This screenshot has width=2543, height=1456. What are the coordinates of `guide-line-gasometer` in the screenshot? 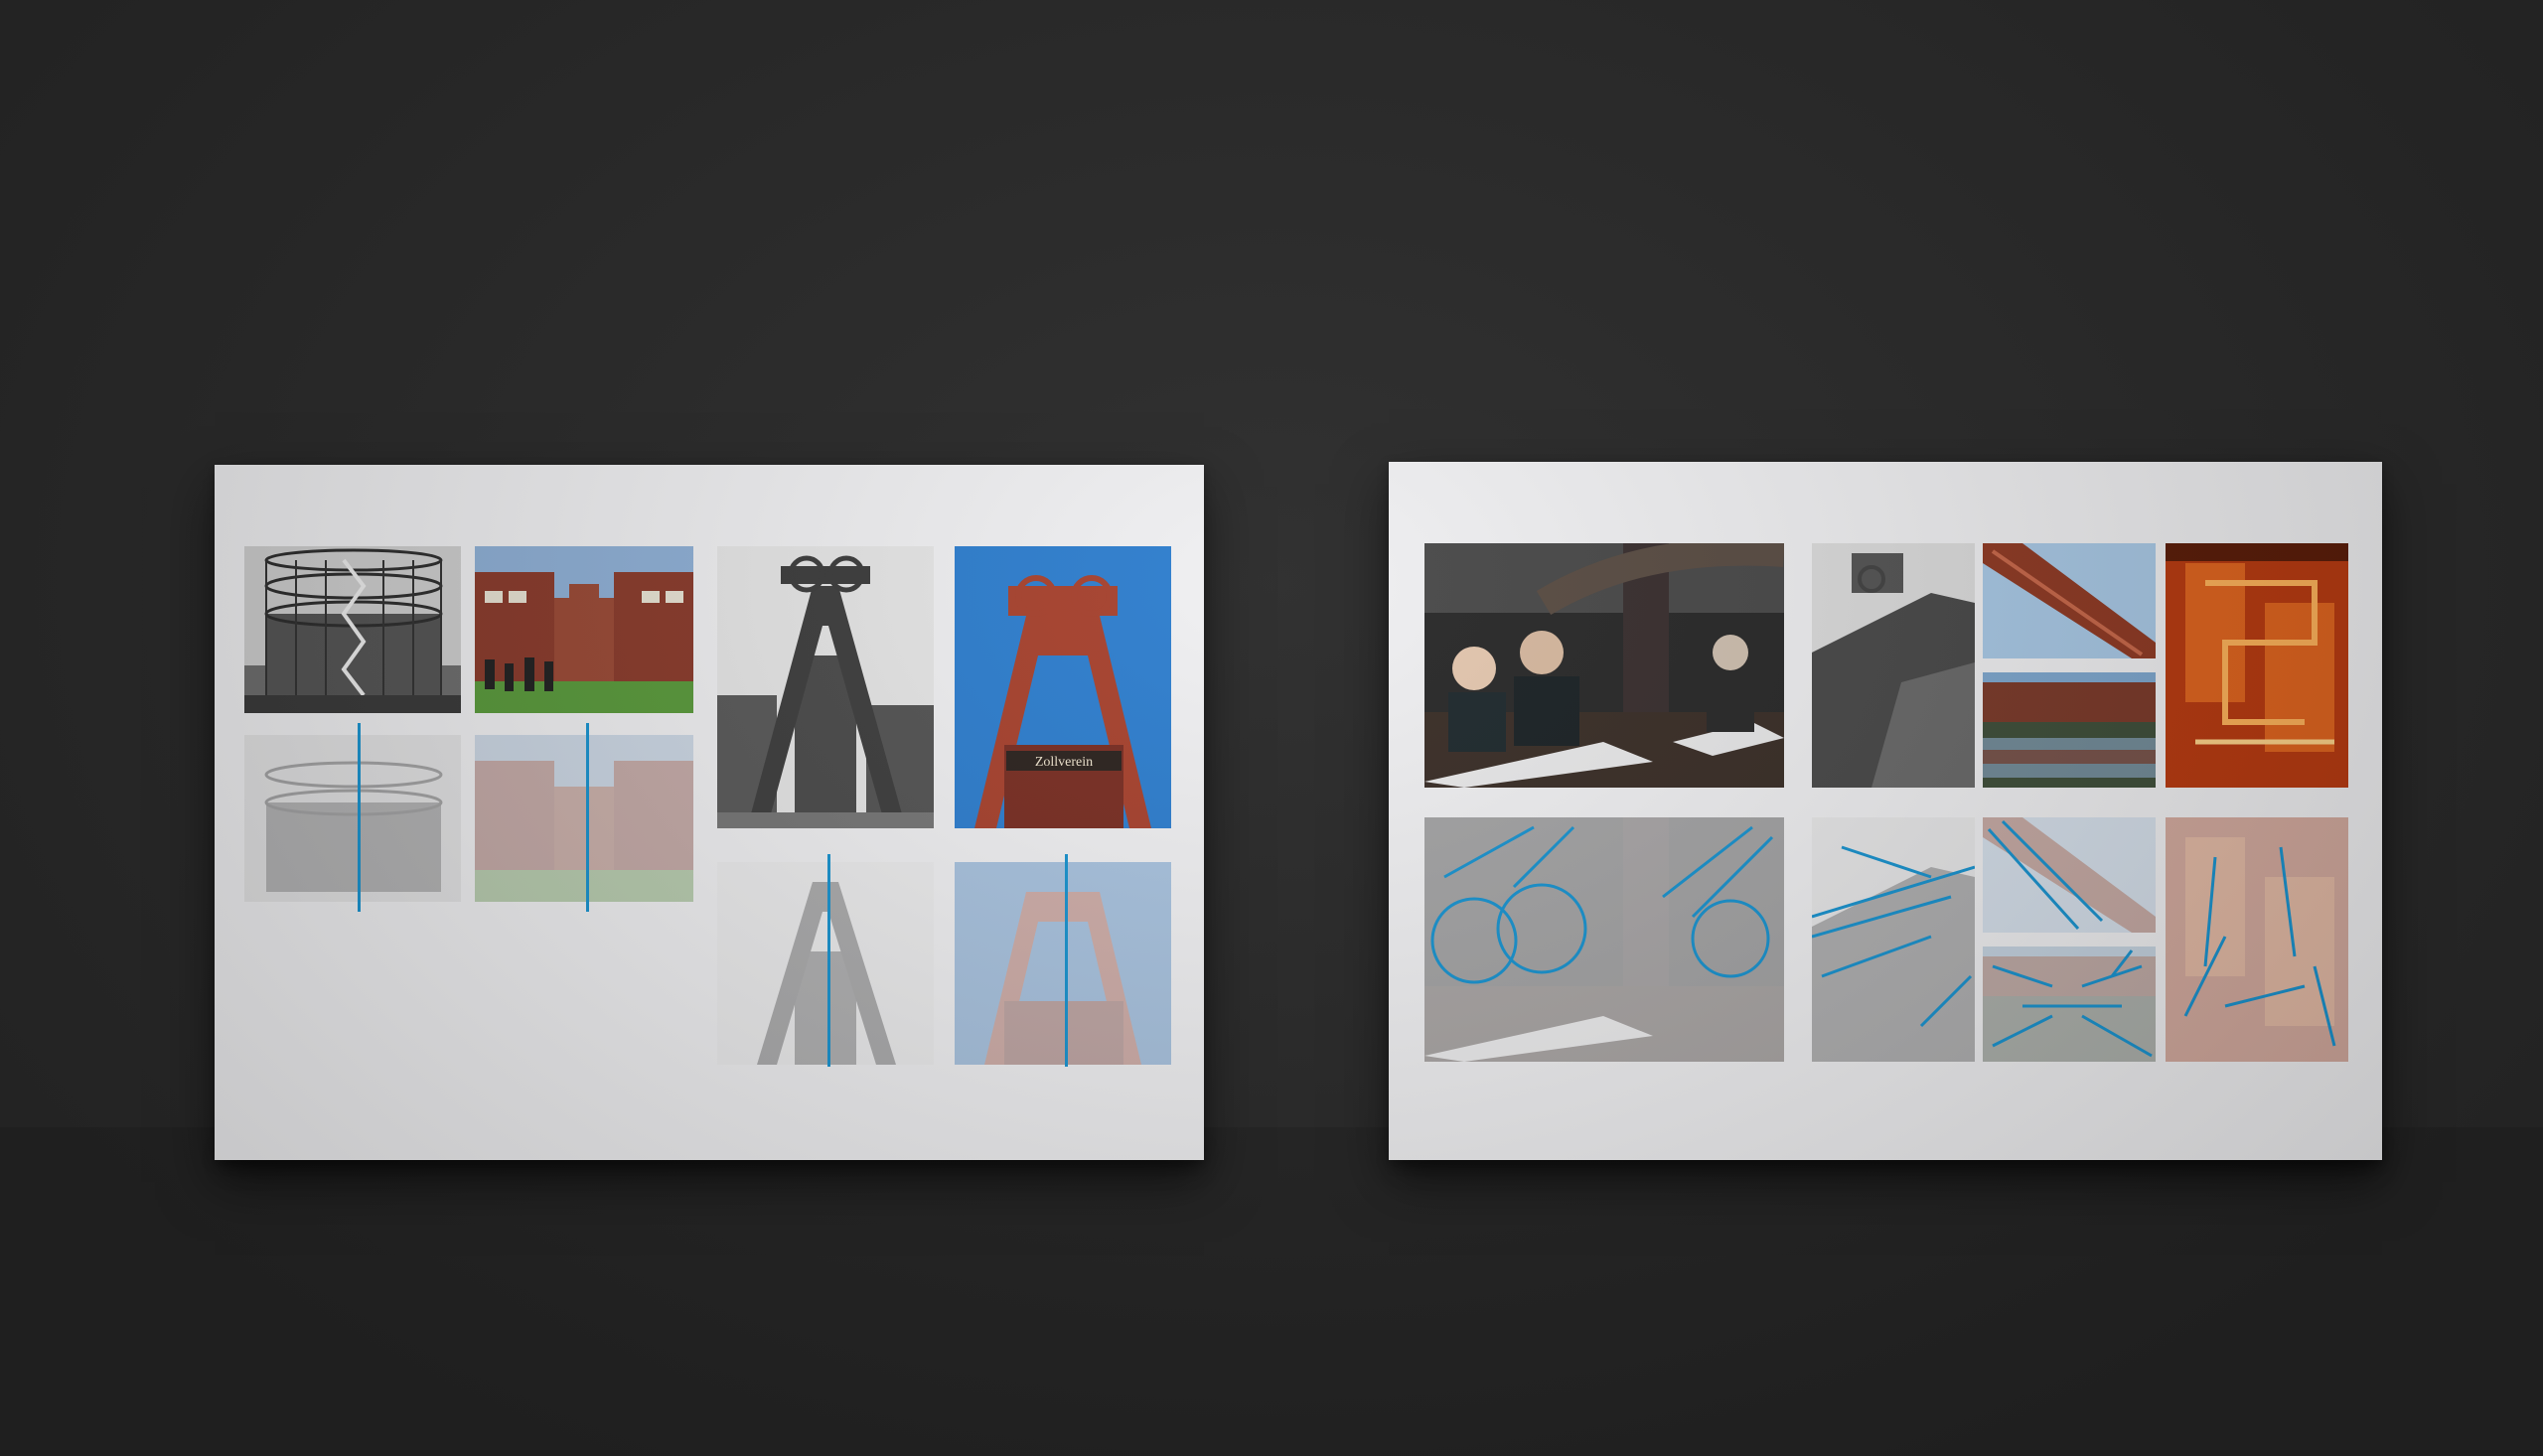 It's located at (359, 818).